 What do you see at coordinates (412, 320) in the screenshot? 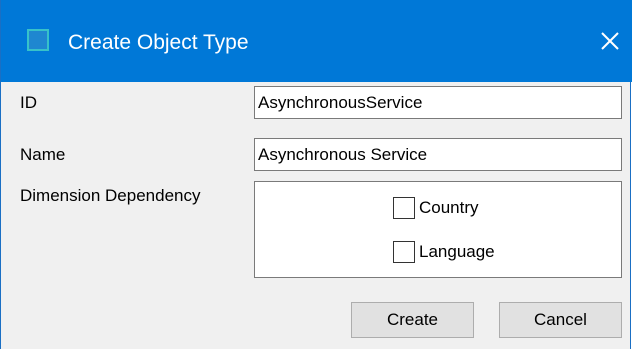
I see `create-button: Create` at bounding box center [412, 320].